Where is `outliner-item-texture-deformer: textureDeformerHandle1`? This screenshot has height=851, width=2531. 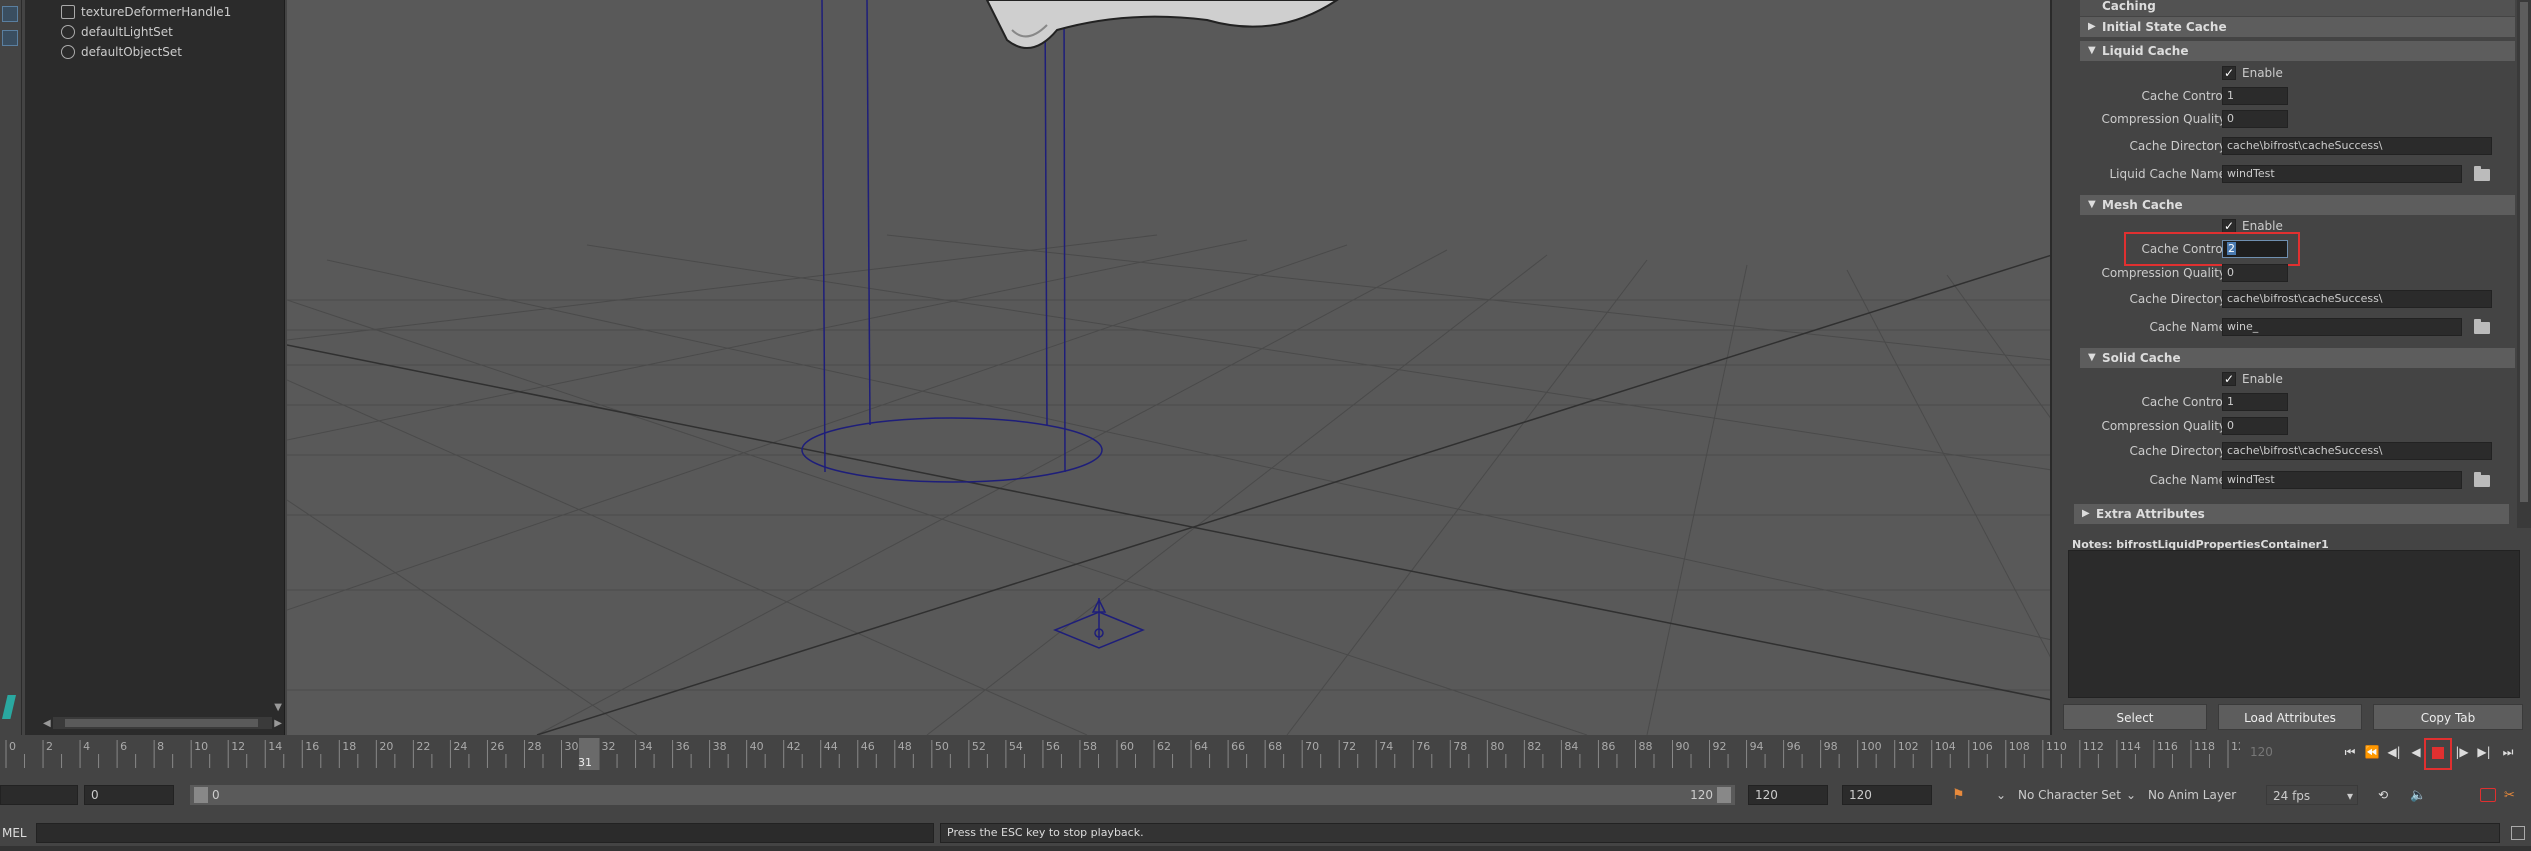 outliner-item-texture-deformer: textureDeformerHandle1 is located at coordinates (146, 12).